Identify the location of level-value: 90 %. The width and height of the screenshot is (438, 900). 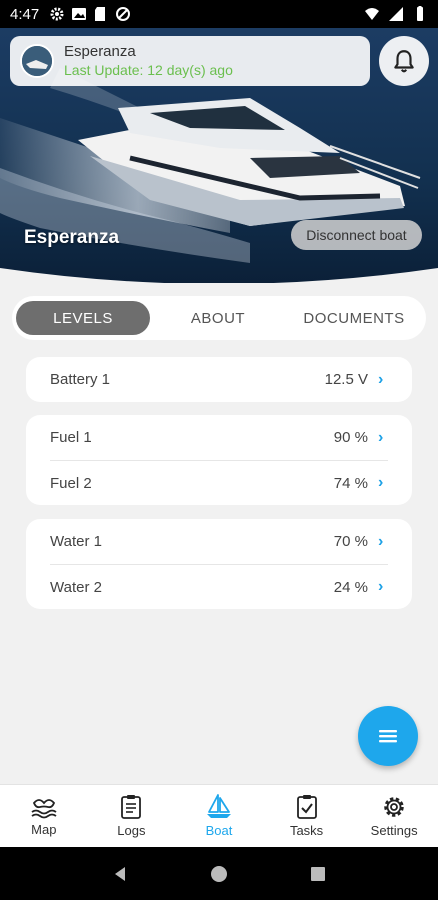
(350, 437).